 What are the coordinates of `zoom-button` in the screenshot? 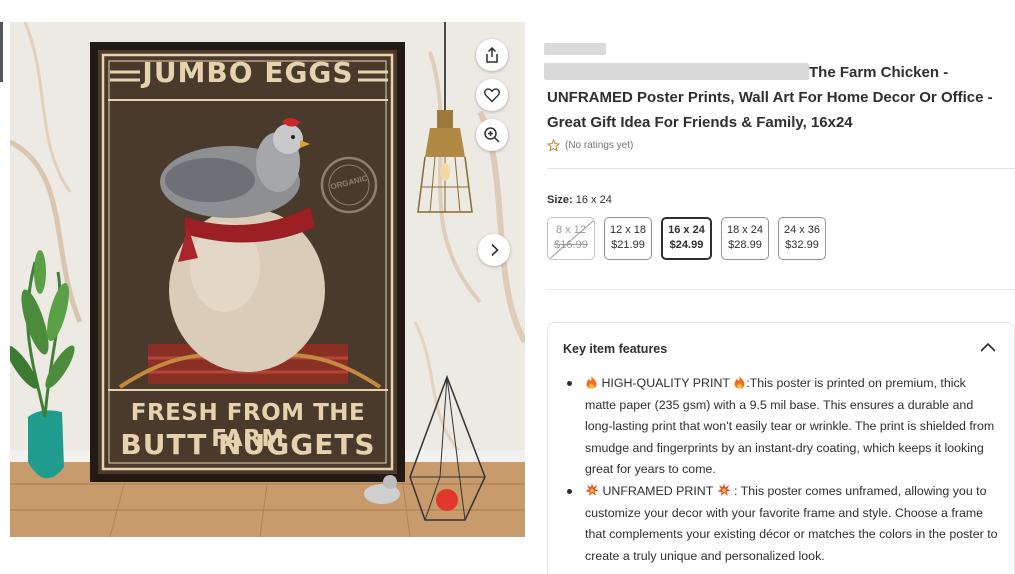 It's located at (492, 135).